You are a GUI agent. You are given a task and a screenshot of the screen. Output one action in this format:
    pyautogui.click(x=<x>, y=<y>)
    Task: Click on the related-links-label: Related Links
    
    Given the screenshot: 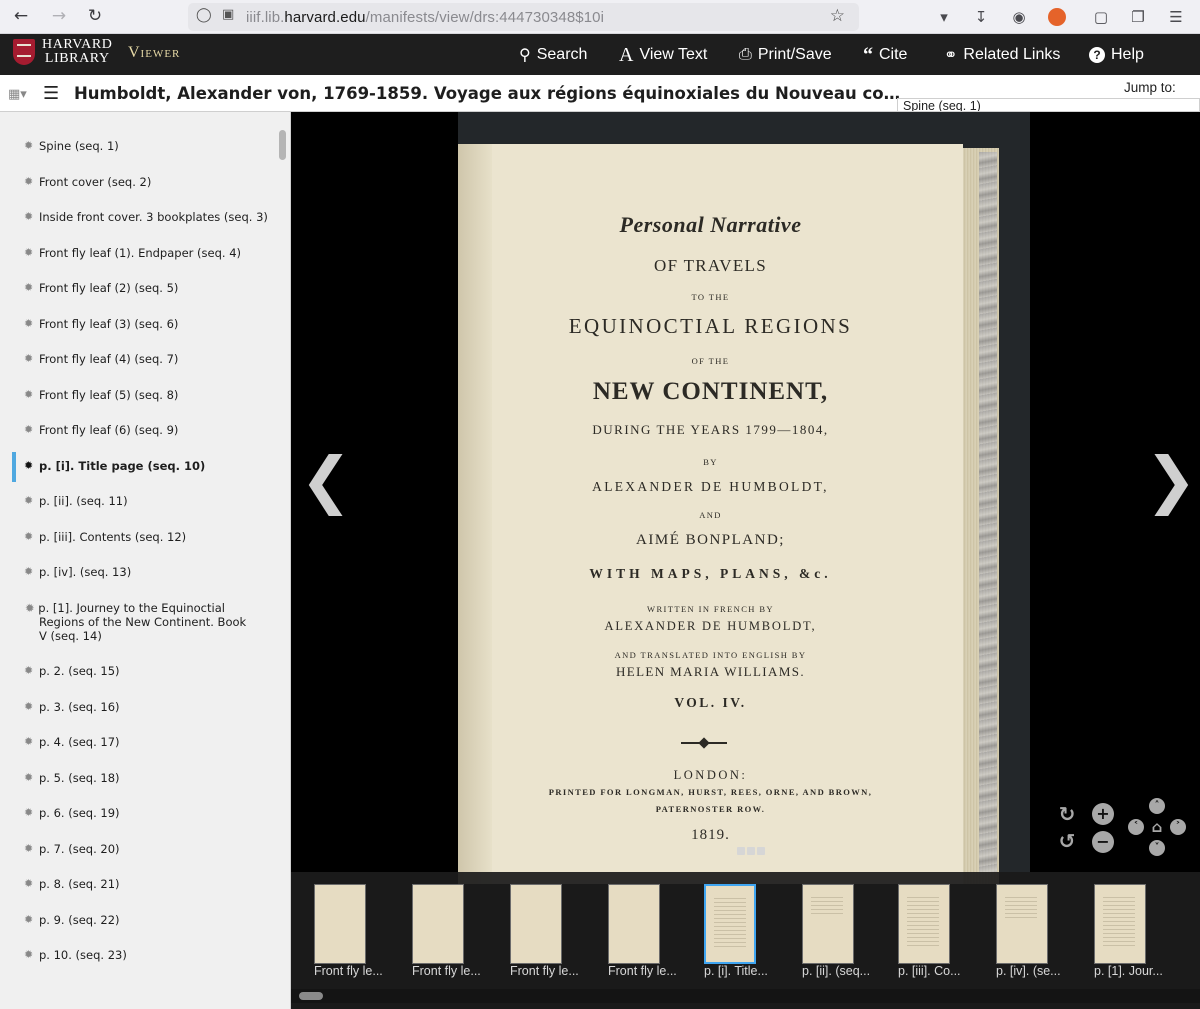 What is the action you would take?
    pyautogui.click(x=1012, y=54)
    